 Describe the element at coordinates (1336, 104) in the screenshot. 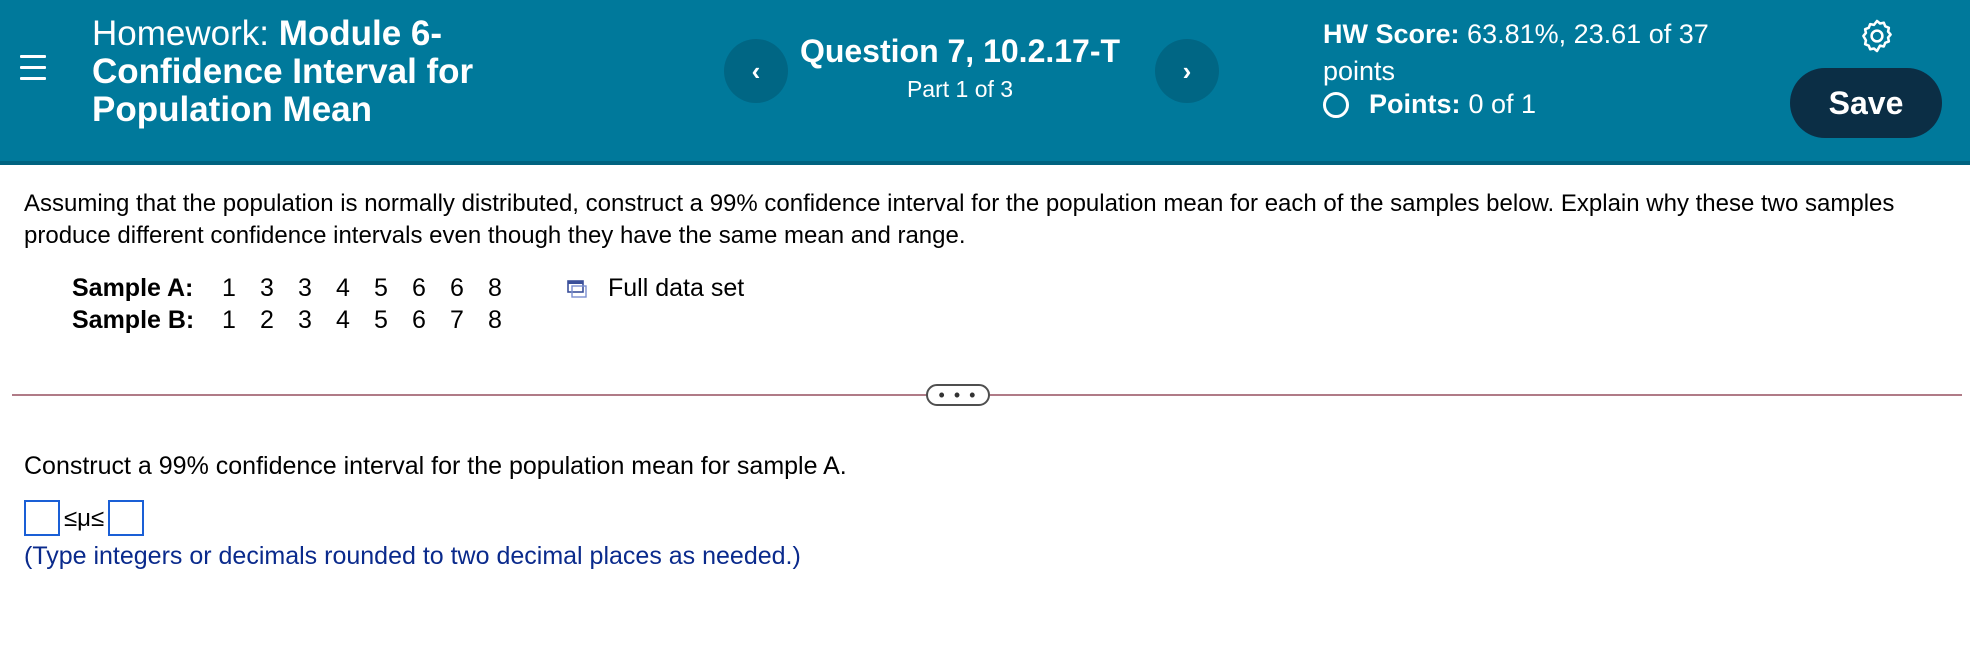

I see `radio-circle-icon` at that location.